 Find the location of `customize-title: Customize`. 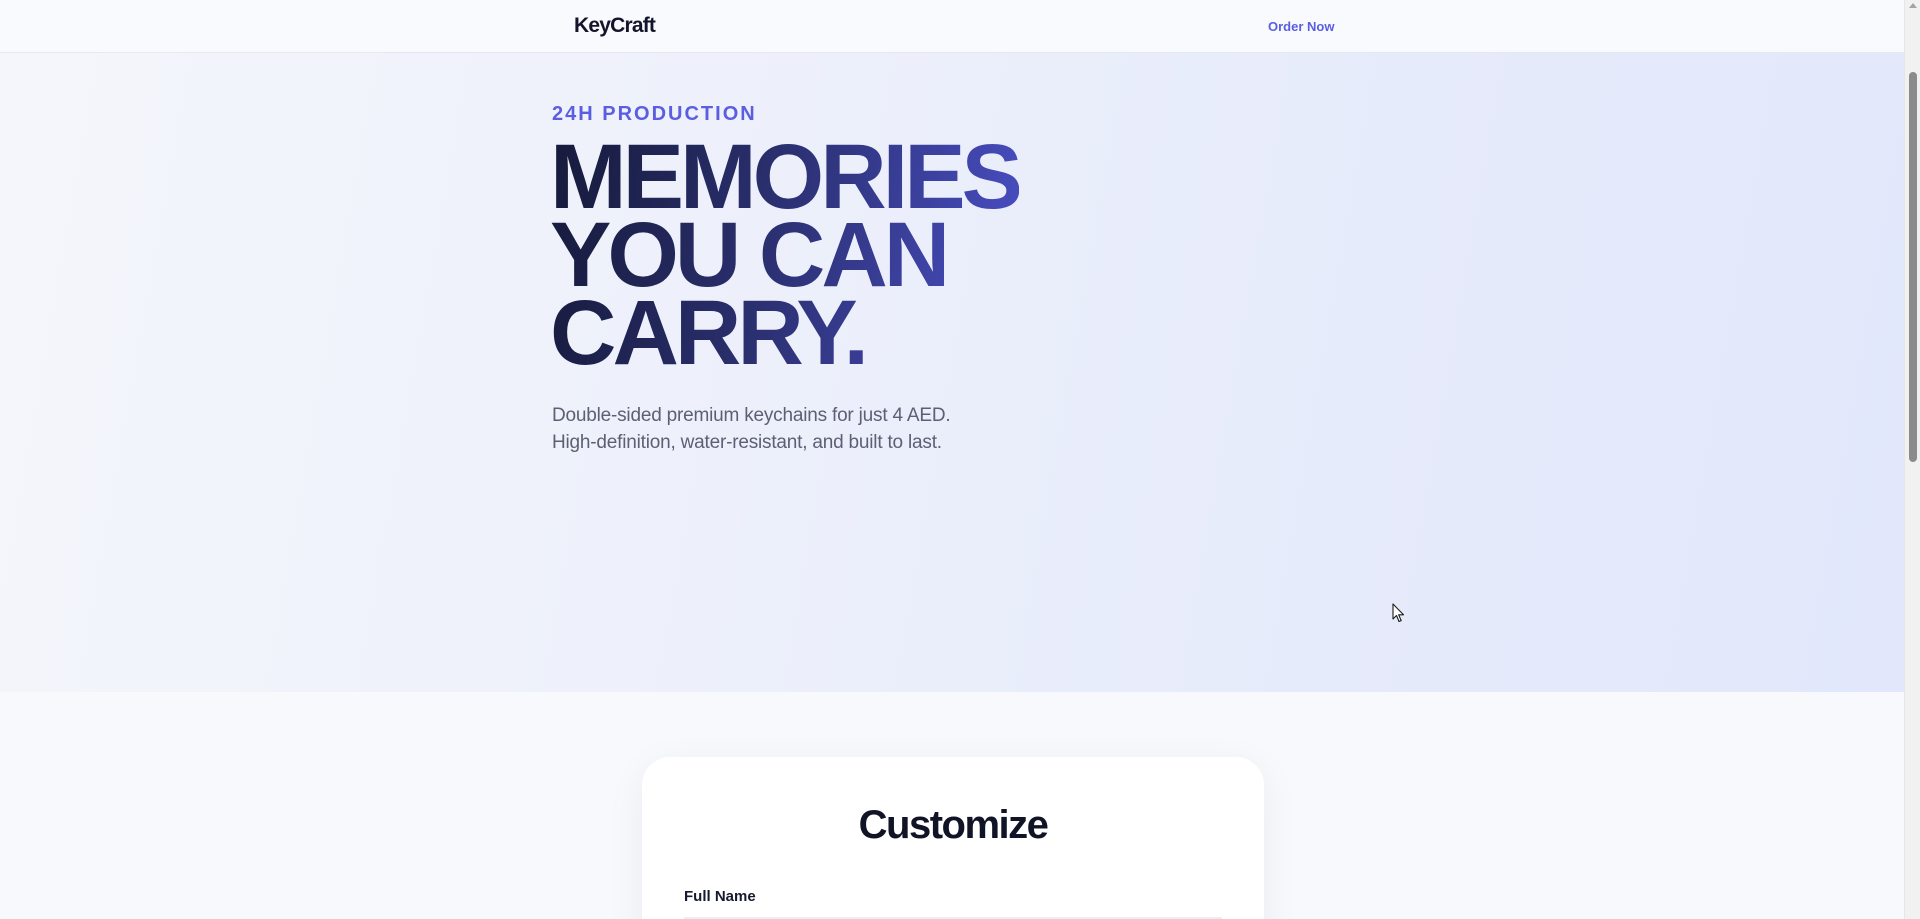

customize-title: Customize is located at coordinates (953, 825).